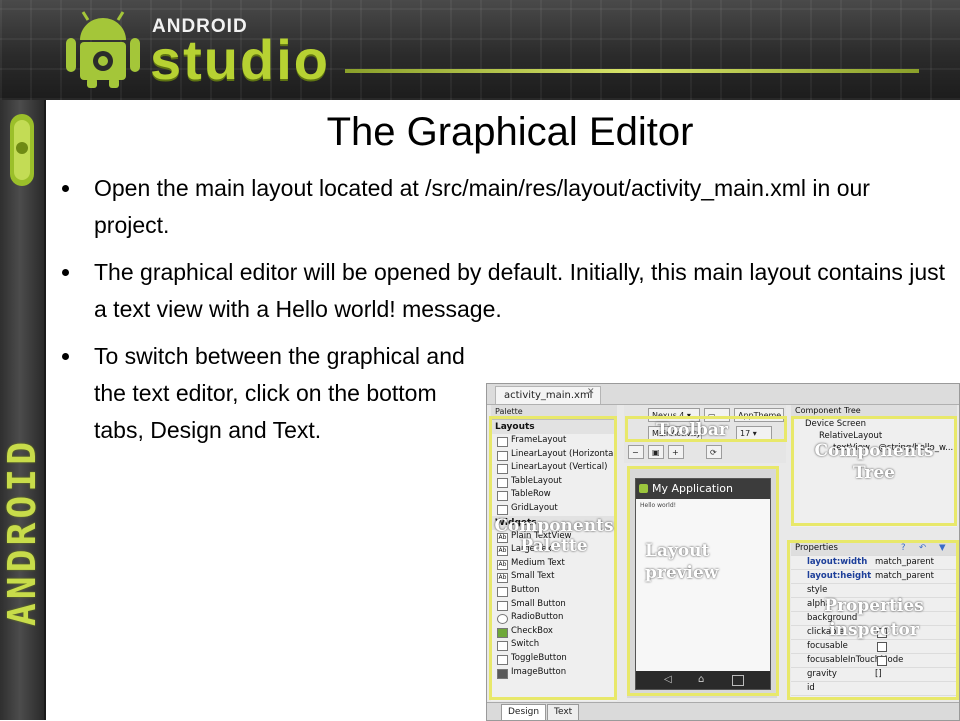 The image size is (960, 721). I want to click on android-head-icon, so click(22, 150).